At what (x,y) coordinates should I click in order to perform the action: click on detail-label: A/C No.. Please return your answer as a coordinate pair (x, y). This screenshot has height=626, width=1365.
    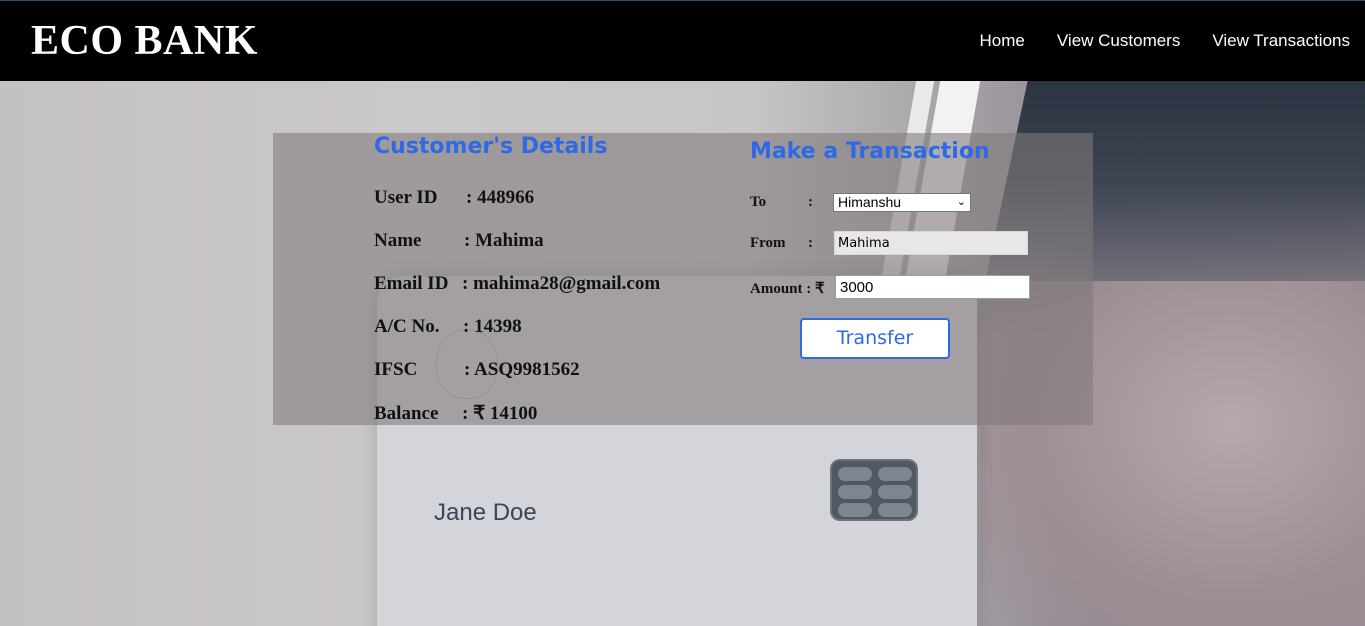
    Looking at the image, I should click on (407, 326).